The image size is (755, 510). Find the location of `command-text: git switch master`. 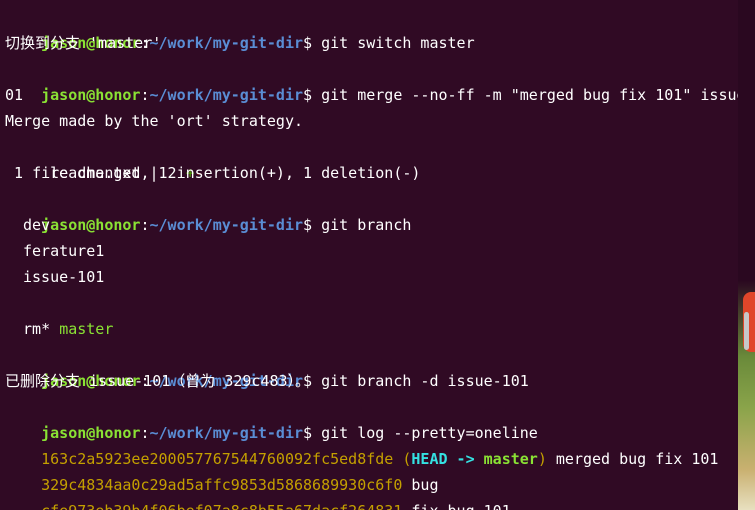

command-text: git switch master is located at coordinates (398, 43).